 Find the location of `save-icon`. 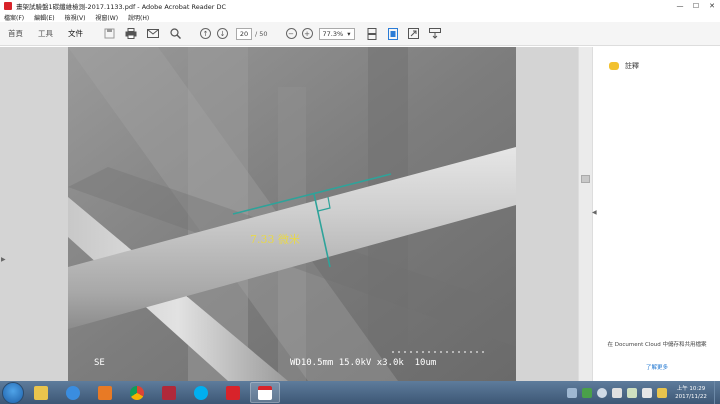

save-icon is located at coordinates (109, 34).